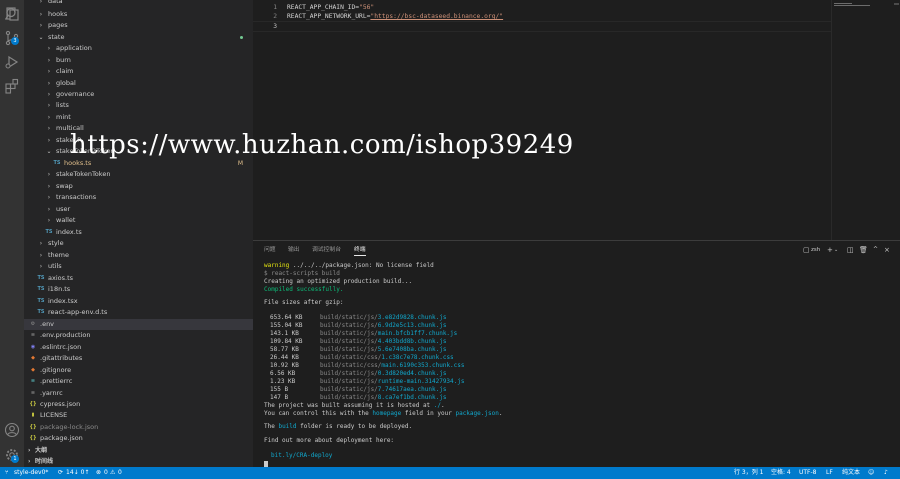 The width and height of the screenshot is (900, 479). What do you see at coordinates (886, 473) in the screenshot?
I see `bell-icon: ♪` at bounding box center [886, 473].